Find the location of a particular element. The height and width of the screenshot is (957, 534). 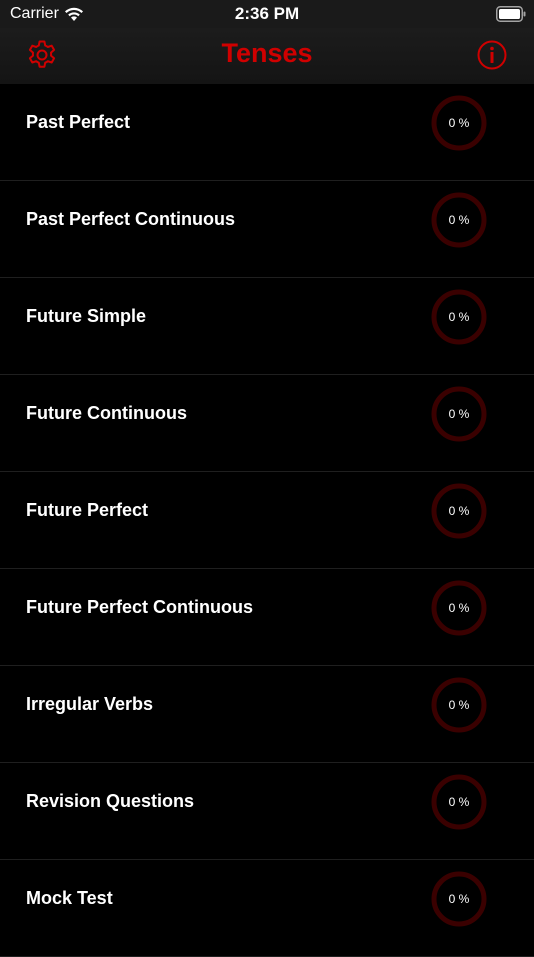

list-item-label: Future Perfect Continuous is located at coordinates (140, 607).